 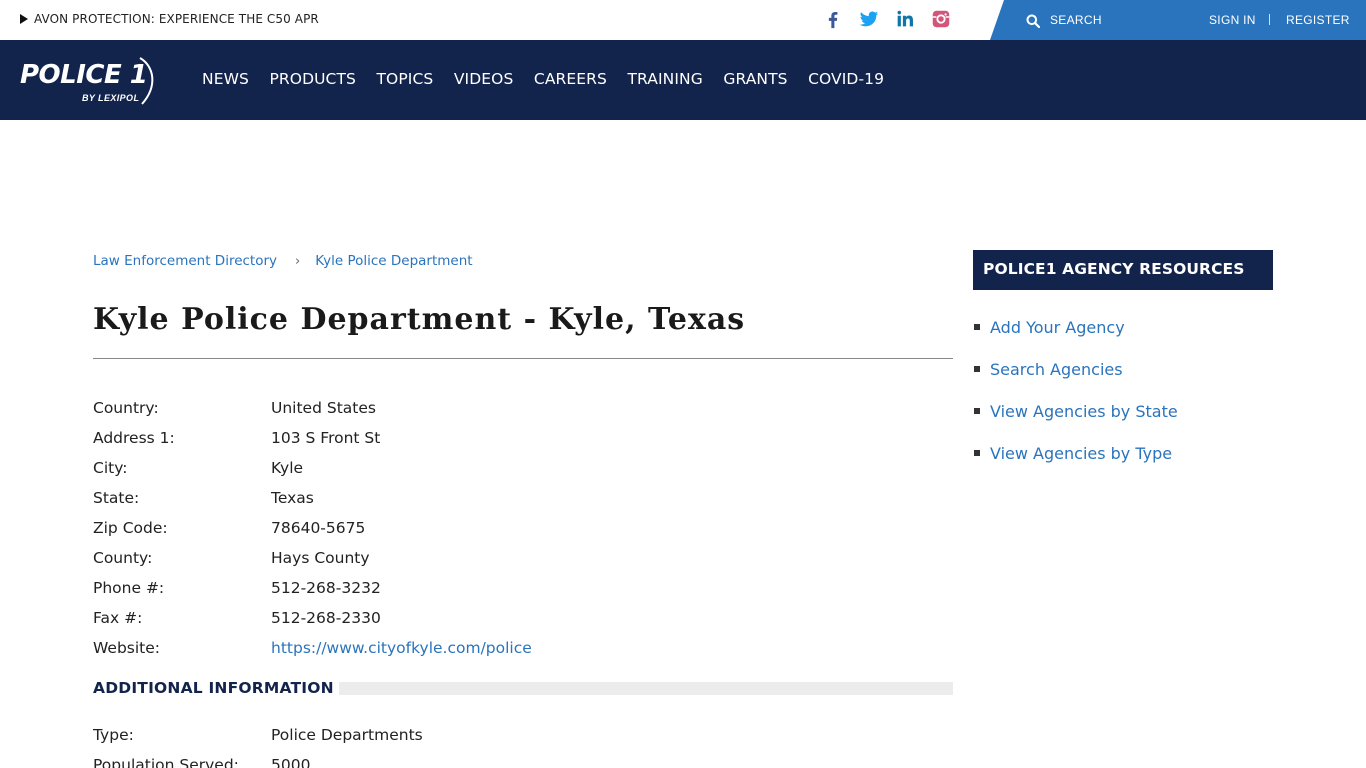 What do you see at coordinates (1084, 411) in the screenshot?
I see `agencies-by-state-link: View Agencies by State` at bounding box center [1084, 411].